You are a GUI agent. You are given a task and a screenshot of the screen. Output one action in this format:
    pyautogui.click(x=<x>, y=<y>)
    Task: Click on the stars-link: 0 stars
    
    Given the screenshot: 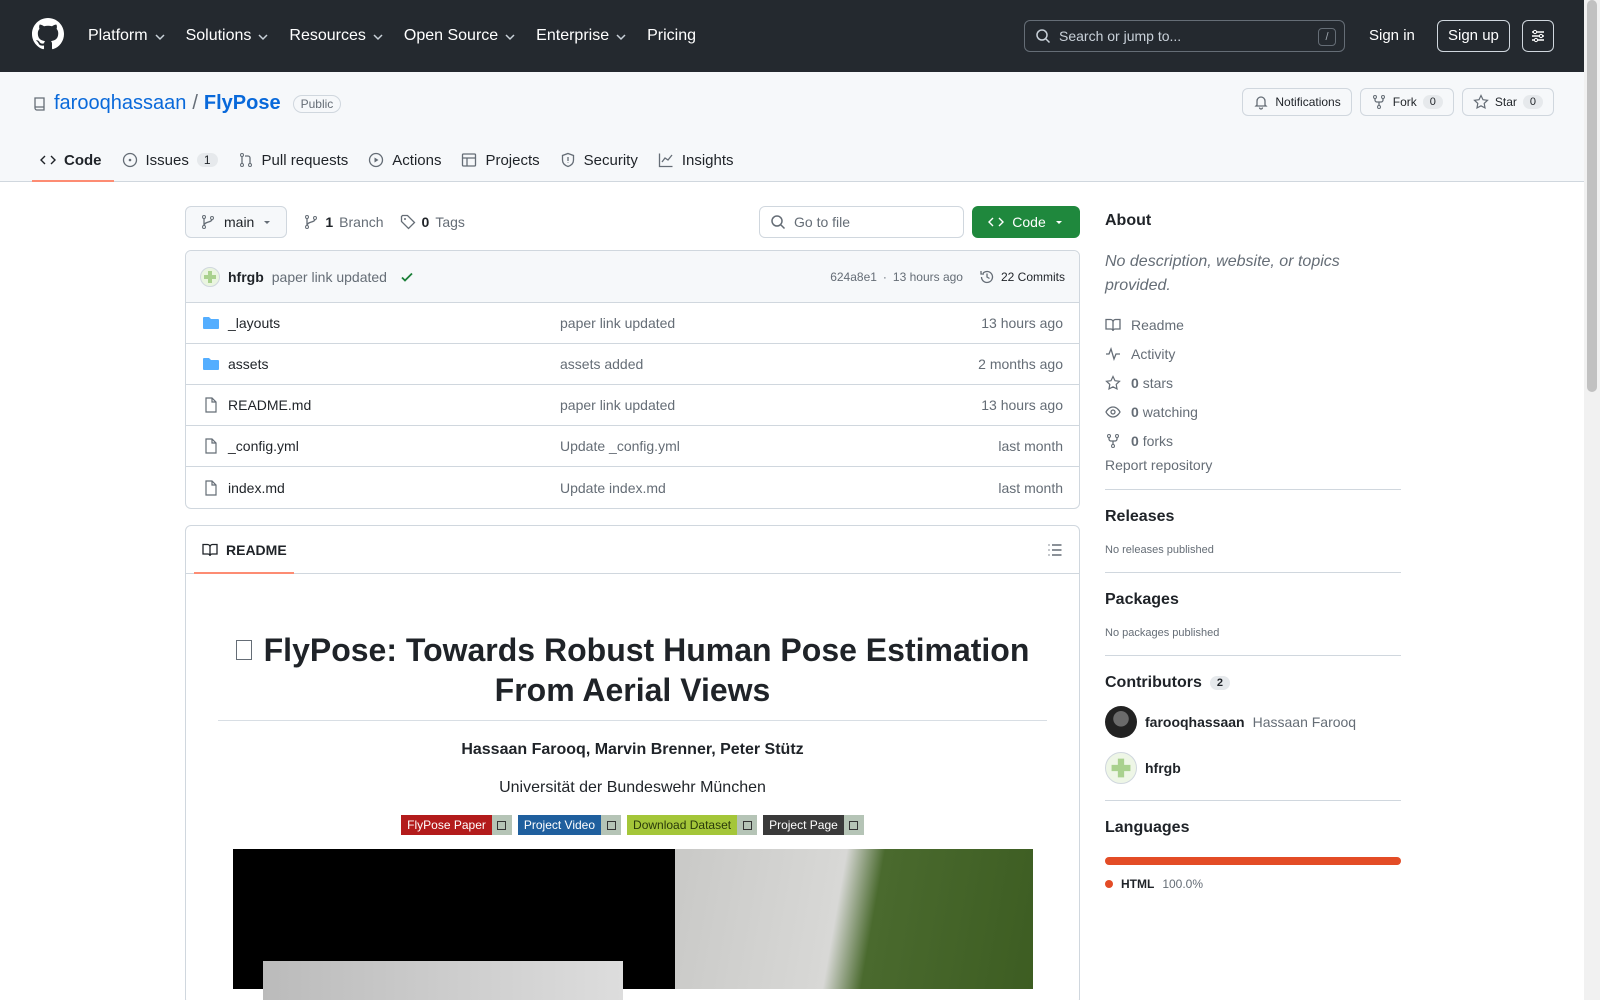 What is the action you would take?
    pyautogui.click(x=1253, y=382)
    